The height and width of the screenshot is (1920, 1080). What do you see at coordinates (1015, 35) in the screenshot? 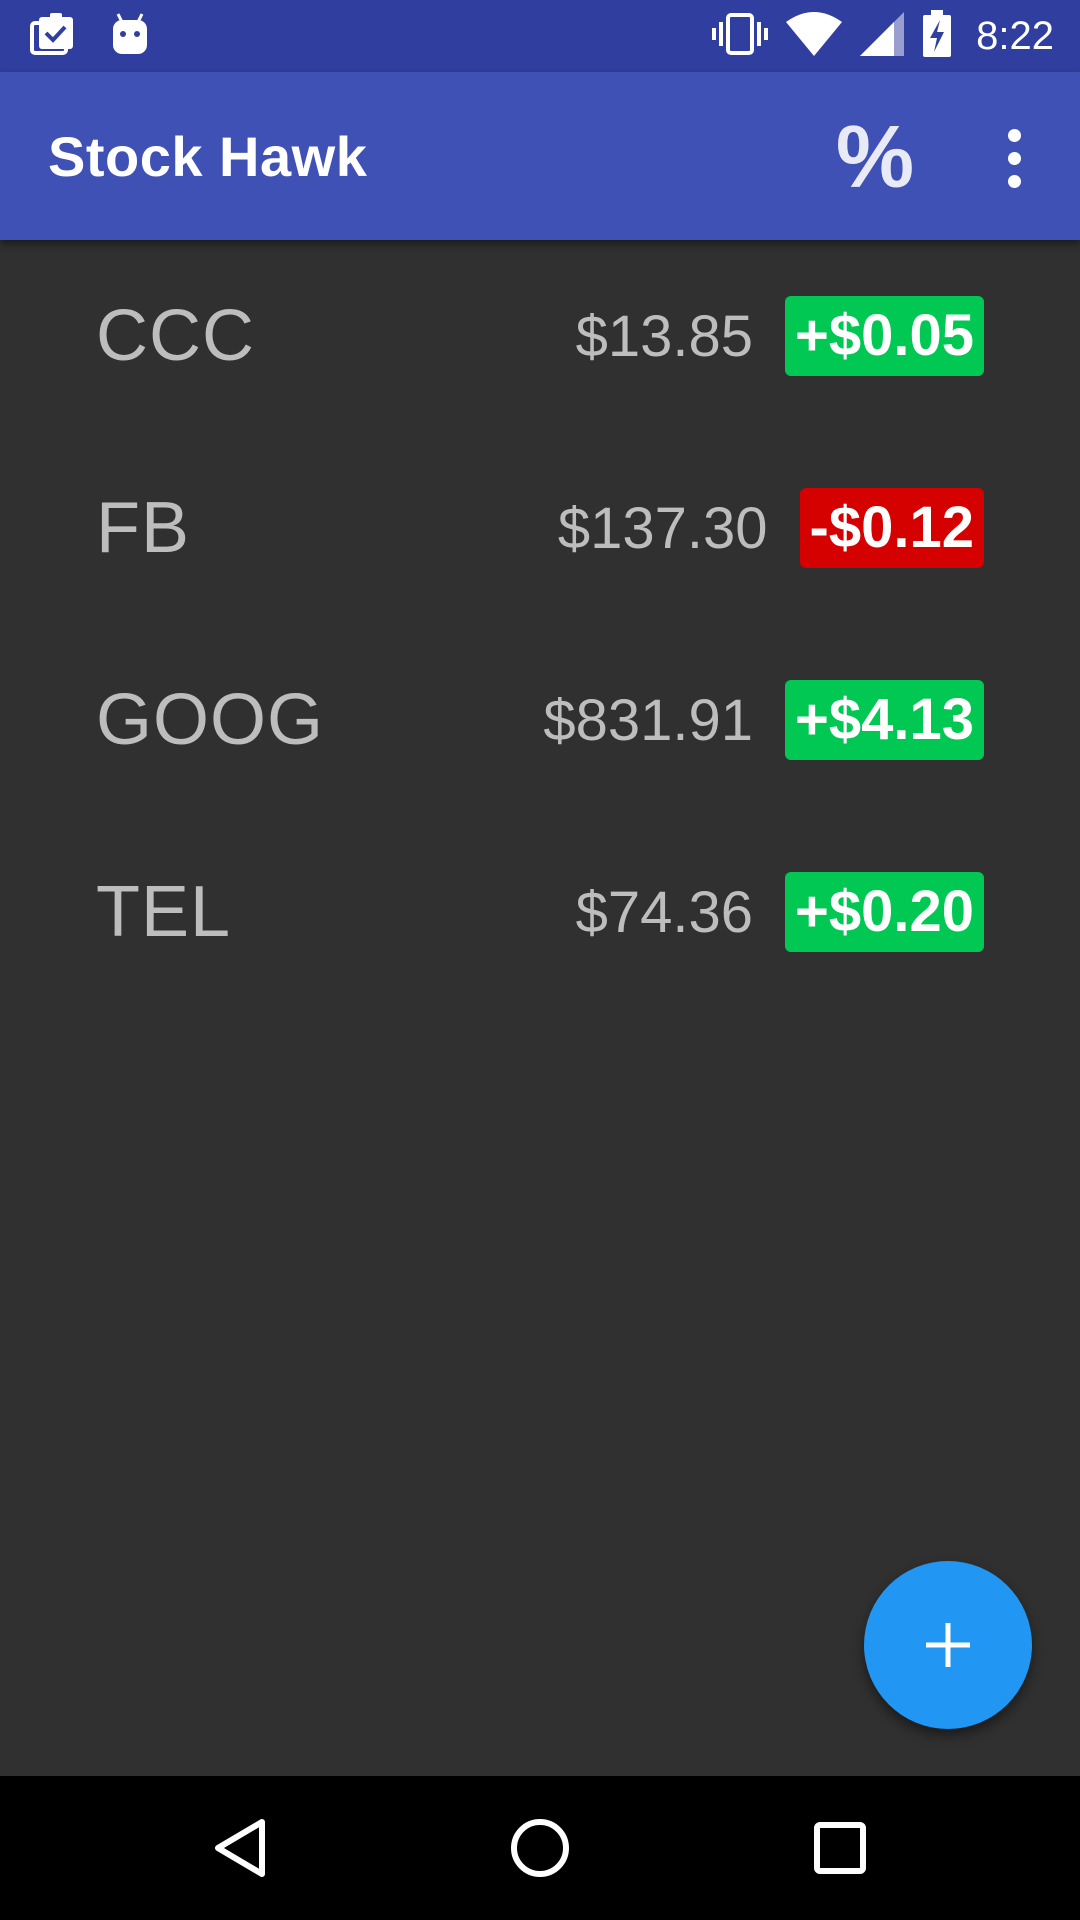
I see `status-time: 8:22` at bounding box center [1015, 35].